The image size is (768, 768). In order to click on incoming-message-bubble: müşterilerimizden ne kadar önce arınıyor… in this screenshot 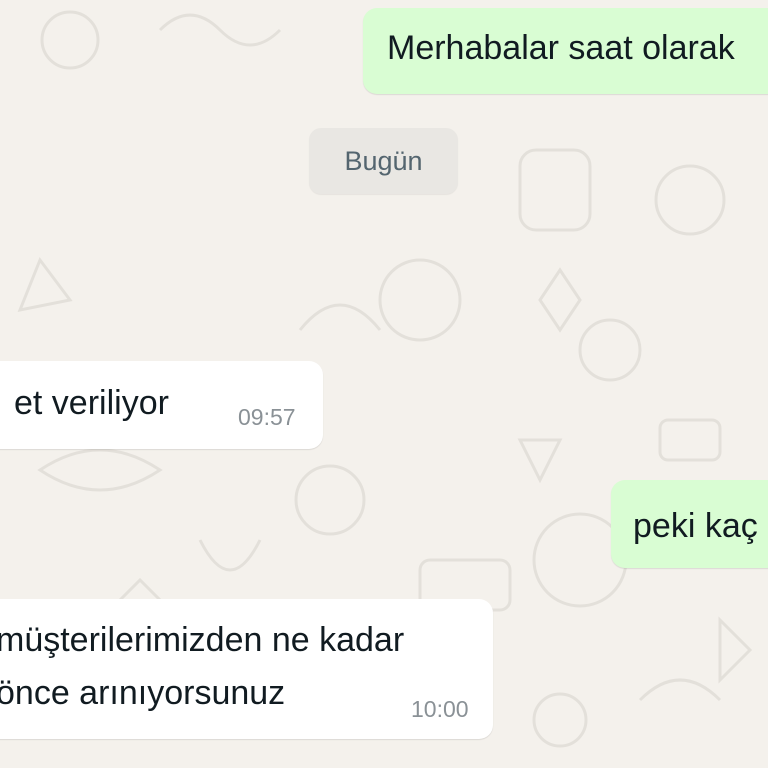, I will do `click(246, 669)`.